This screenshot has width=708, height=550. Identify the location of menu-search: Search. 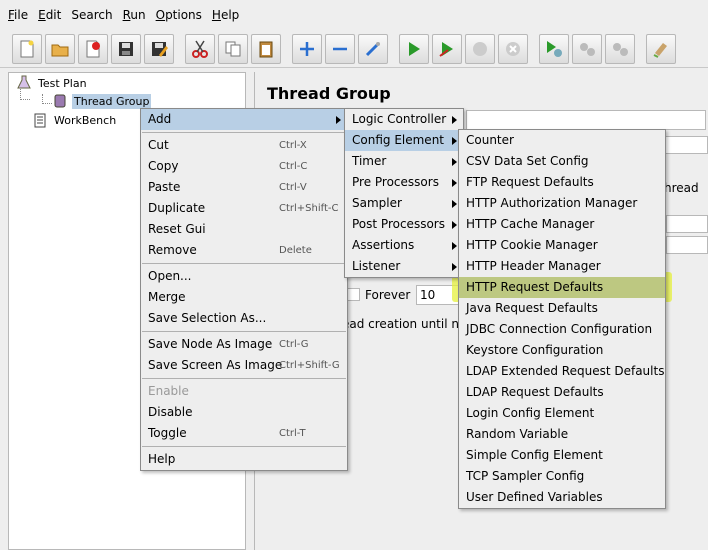
(91, 15).